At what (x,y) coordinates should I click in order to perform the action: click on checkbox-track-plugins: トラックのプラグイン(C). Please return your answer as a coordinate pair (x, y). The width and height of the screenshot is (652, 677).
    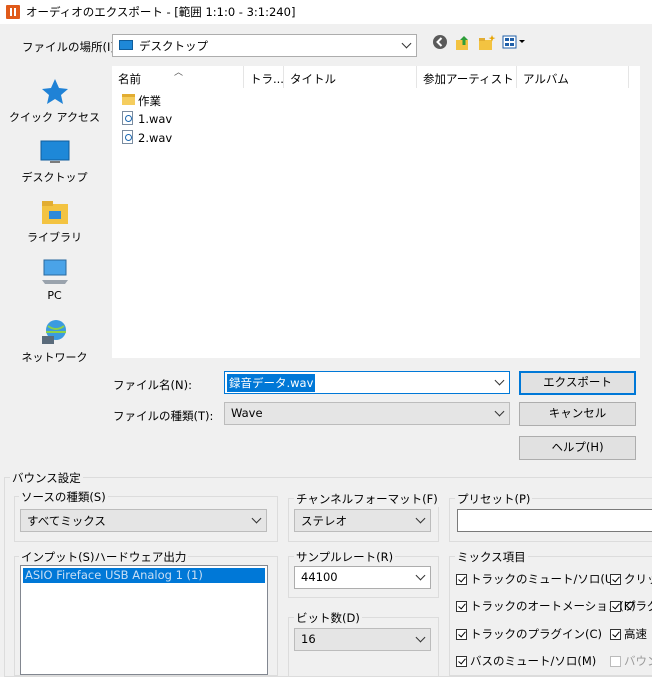
    Looking at the image, I should click on (529, 634).